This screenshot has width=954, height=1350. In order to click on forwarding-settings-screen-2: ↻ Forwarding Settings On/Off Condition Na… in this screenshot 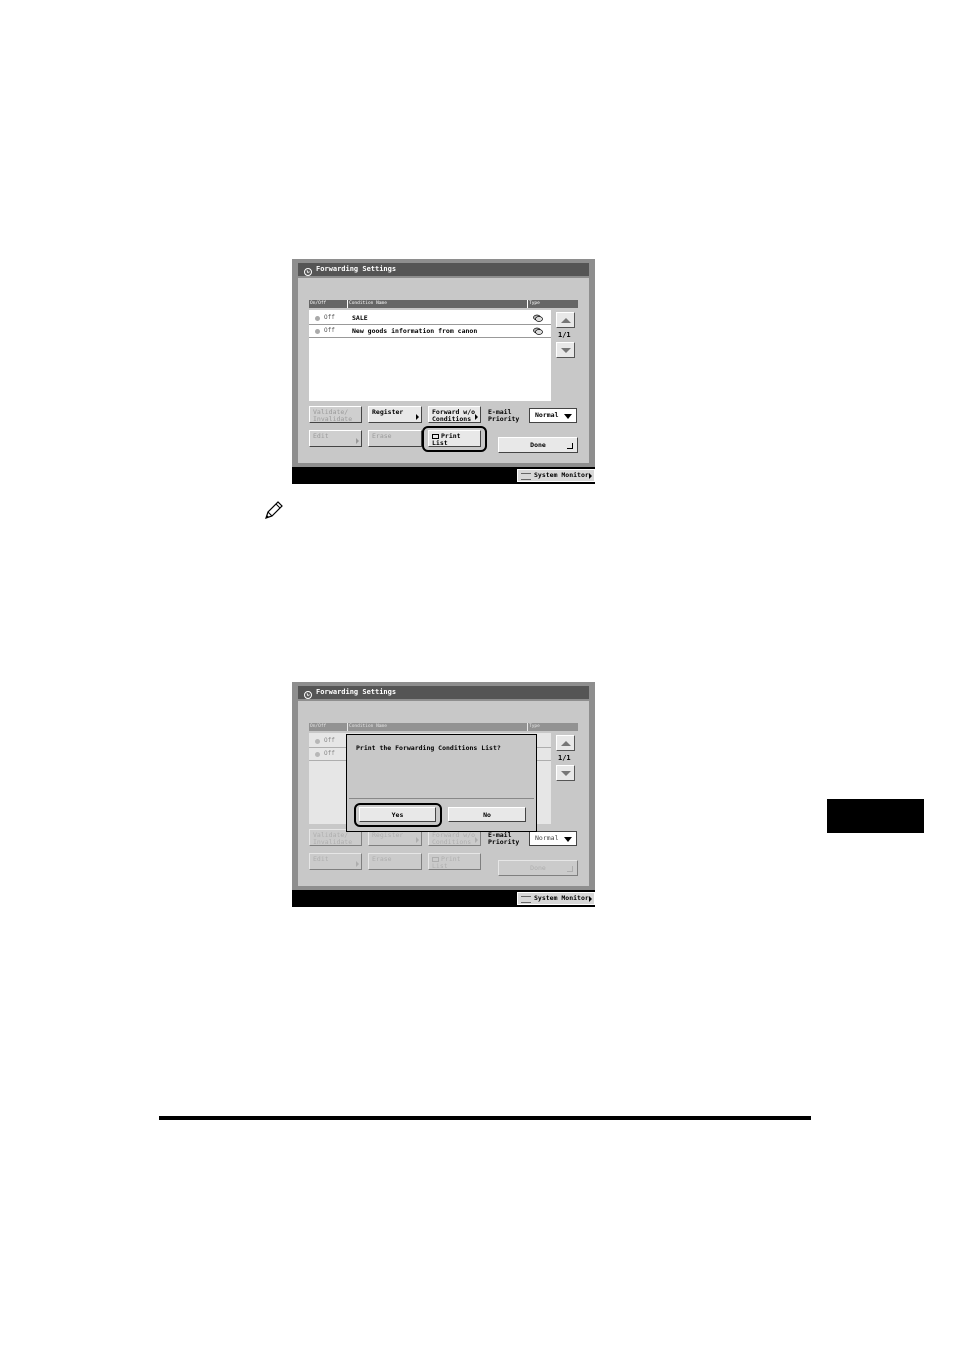, I will do `click(443, 794)`.